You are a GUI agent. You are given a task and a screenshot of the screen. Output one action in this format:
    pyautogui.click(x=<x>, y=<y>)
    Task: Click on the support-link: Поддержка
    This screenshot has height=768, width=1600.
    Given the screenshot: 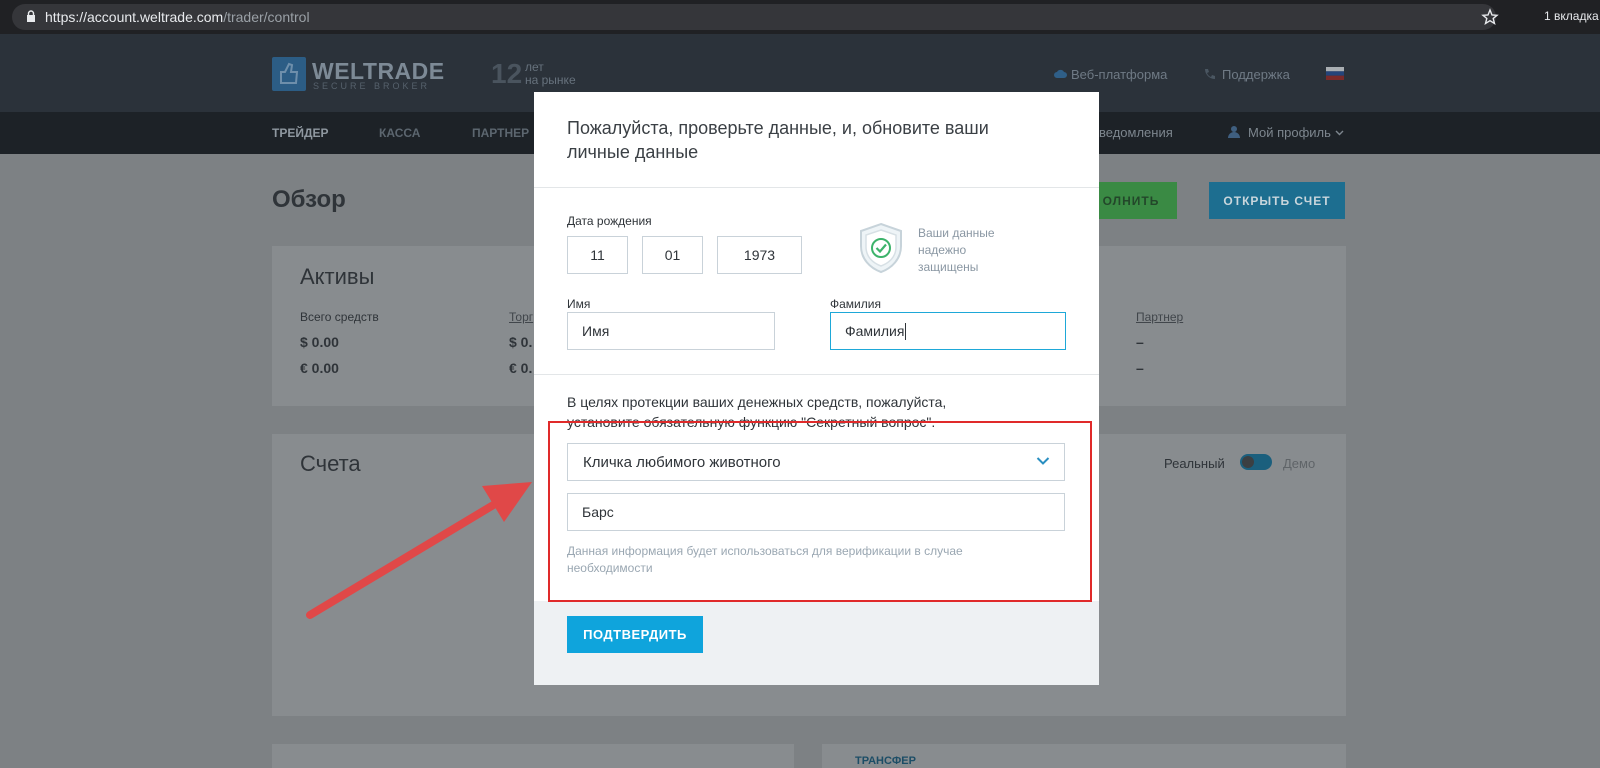 What is the action you would take?
    pyautogui.click(x=1256, y=74)
    